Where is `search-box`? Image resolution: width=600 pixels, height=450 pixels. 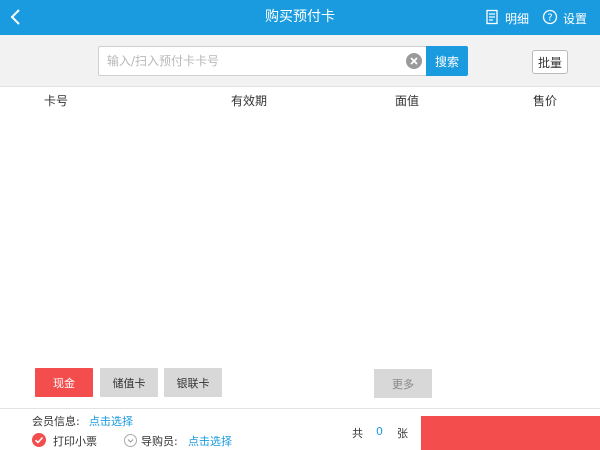
search-box is located at coordinates (262, 61).